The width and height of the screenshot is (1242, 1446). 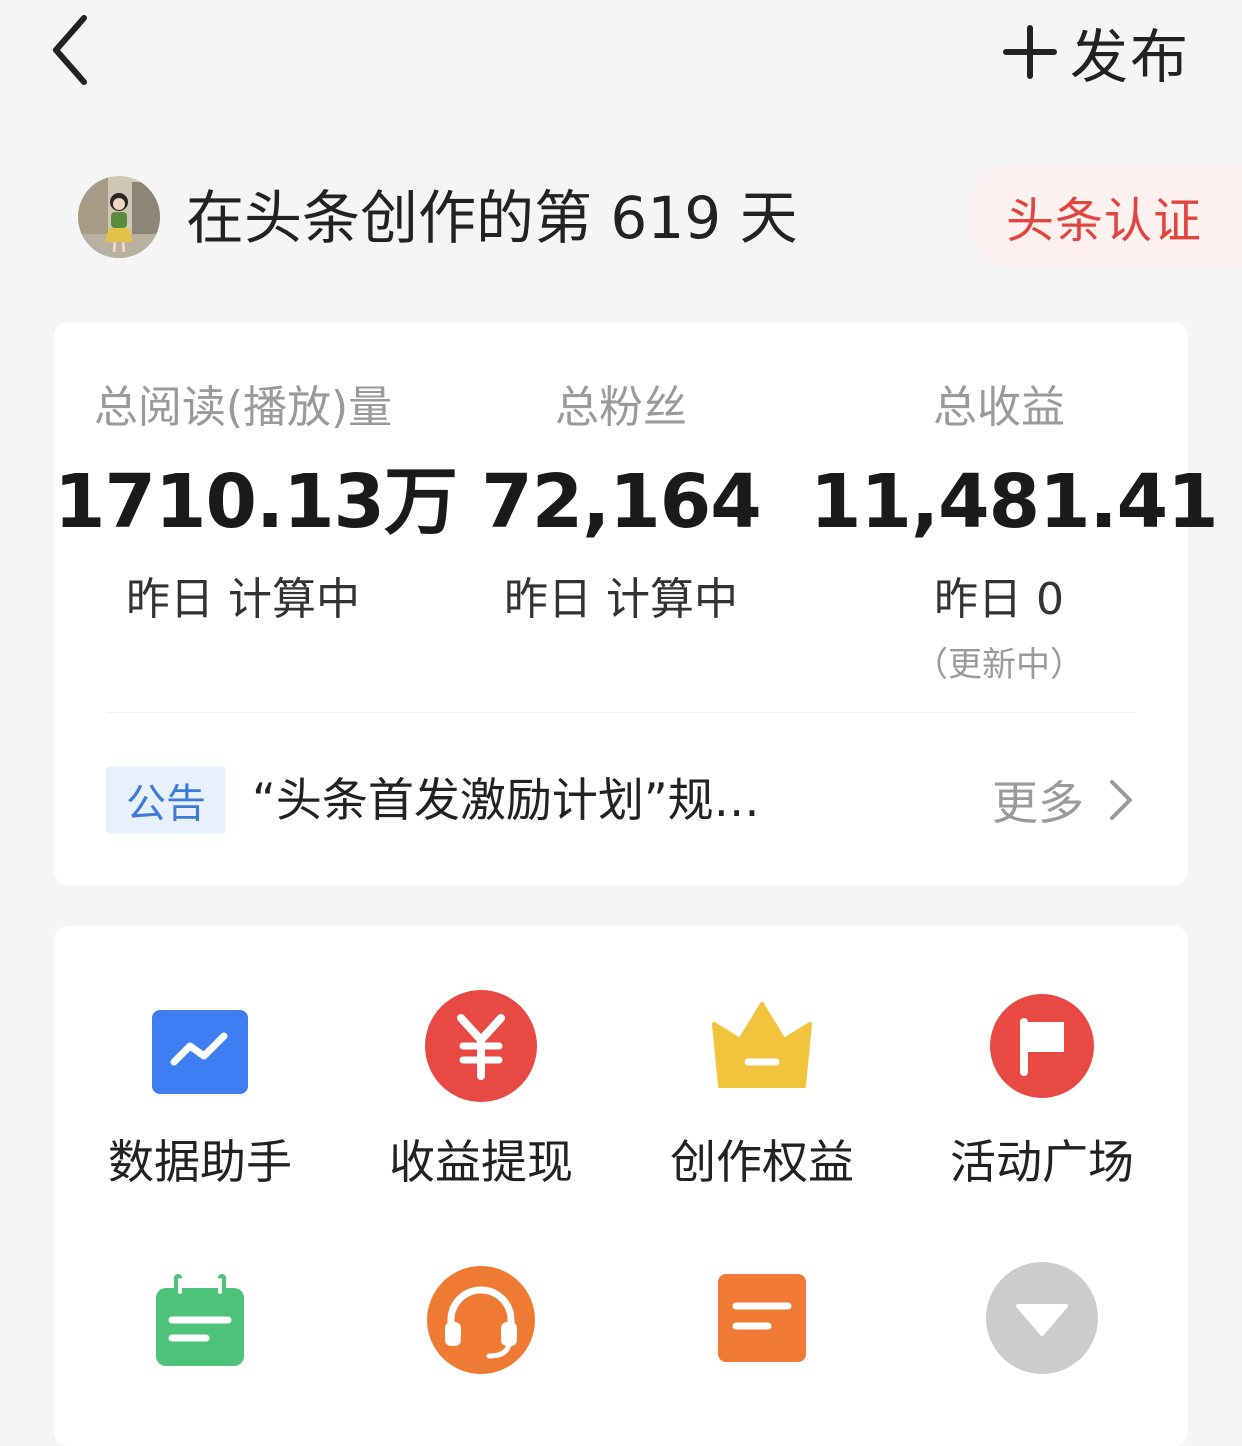 I want to click on creation-days-text: 在头条创作的第 619 天, so click(x=492, y=218).